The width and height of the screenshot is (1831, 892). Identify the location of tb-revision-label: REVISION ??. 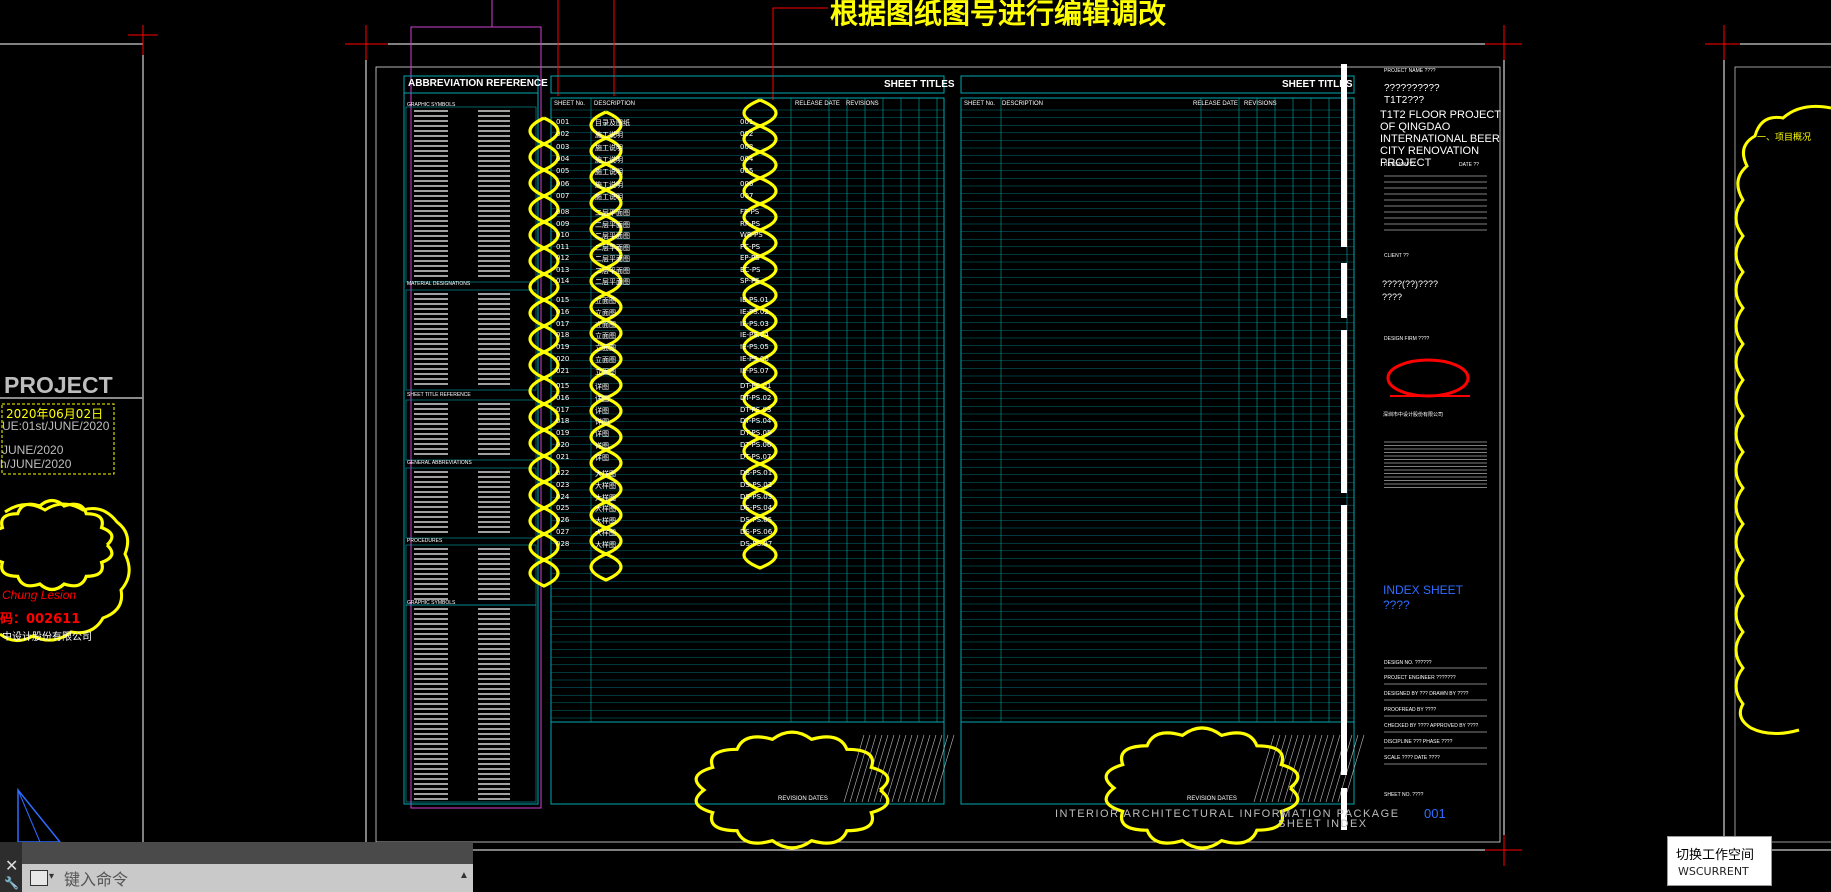
(1399, 165).